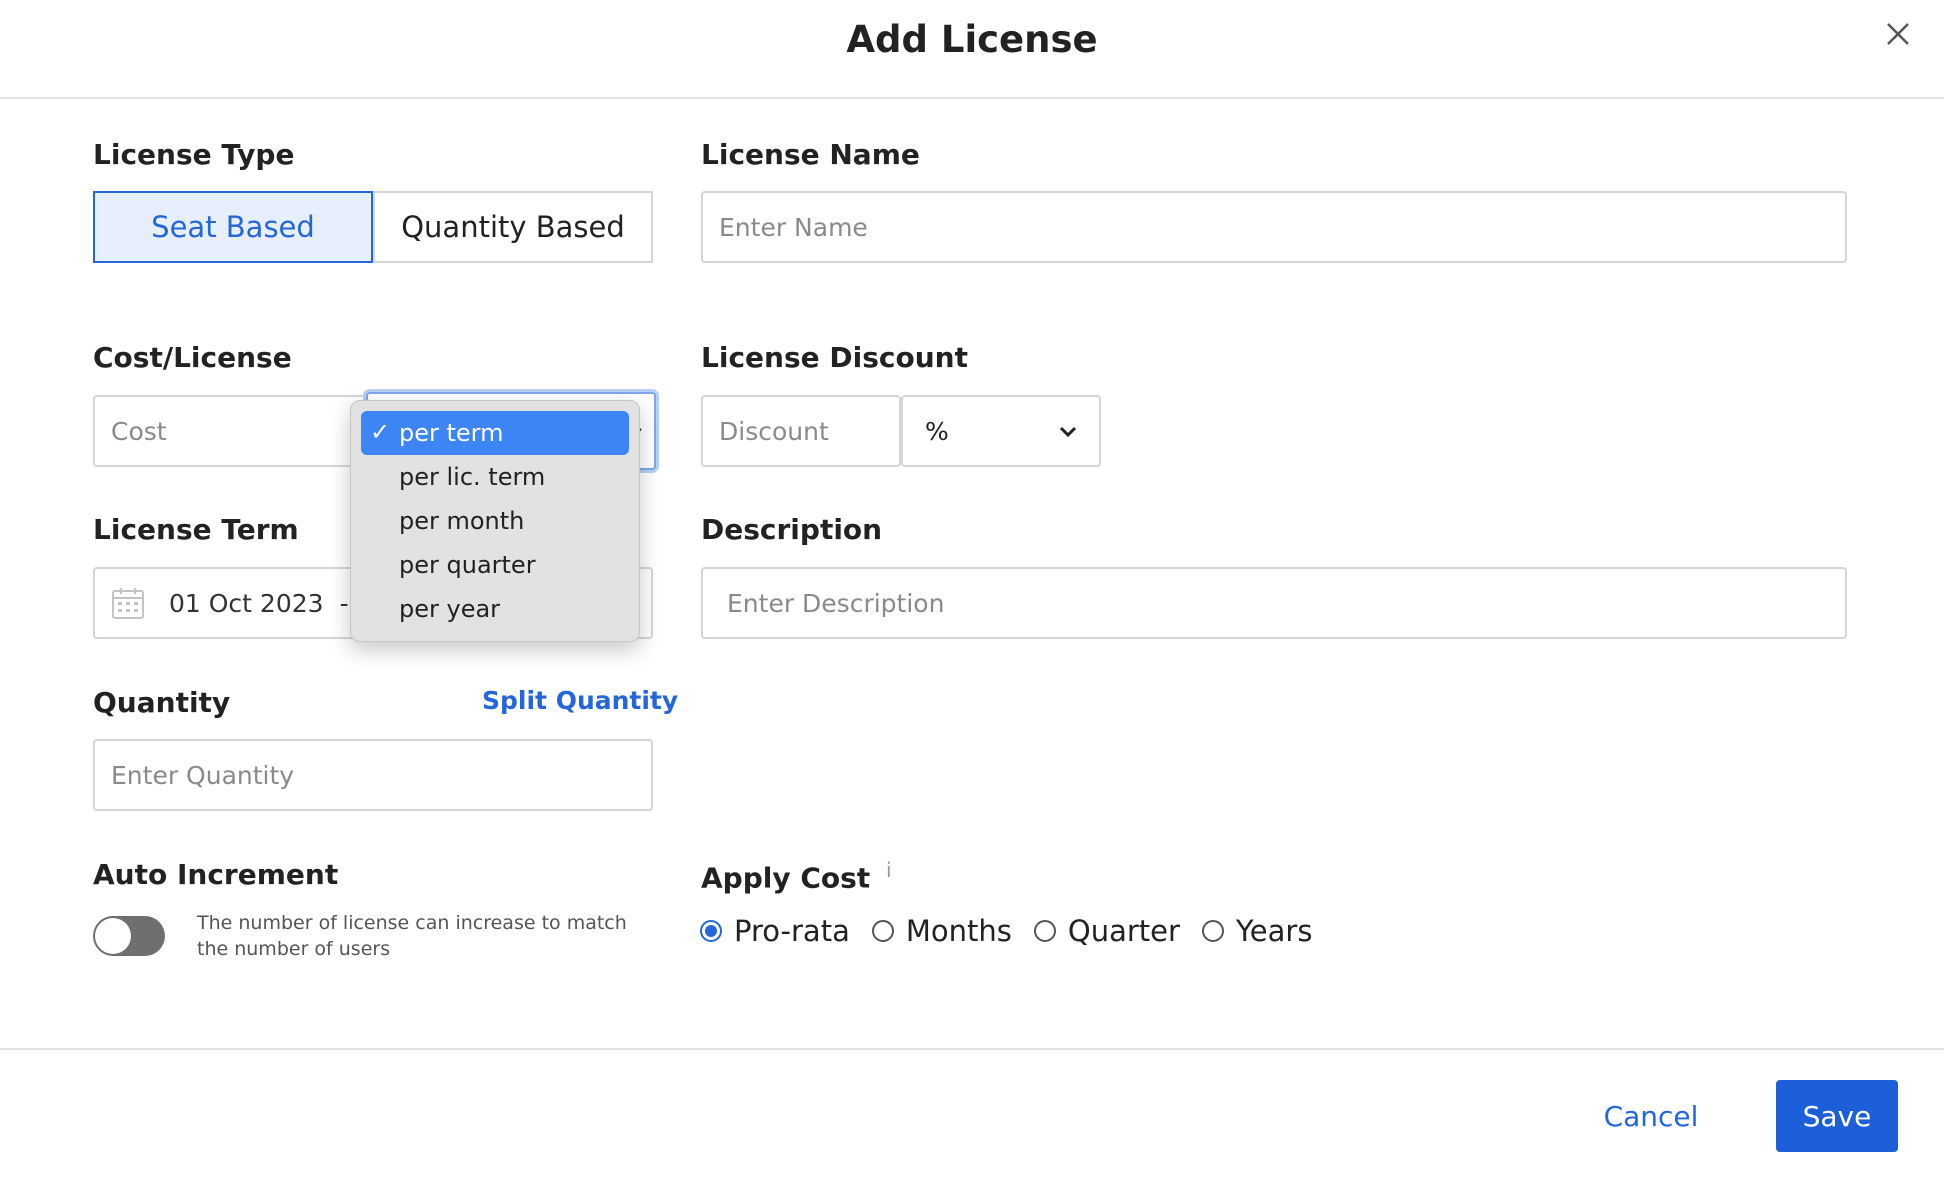  What do you see at coordinates (380, 432) in the screenshot?
I see `checkmark-icon: ✓` at bounding box center [380, 432].